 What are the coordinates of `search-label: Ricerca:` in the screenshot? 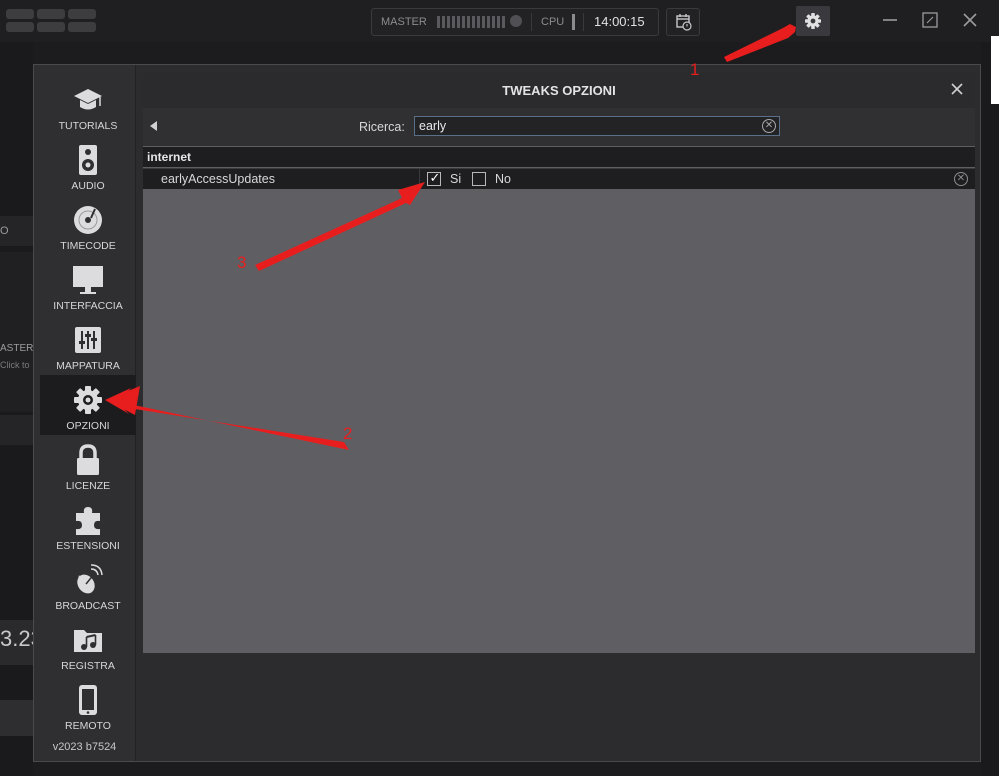 It's located at (382, 127).